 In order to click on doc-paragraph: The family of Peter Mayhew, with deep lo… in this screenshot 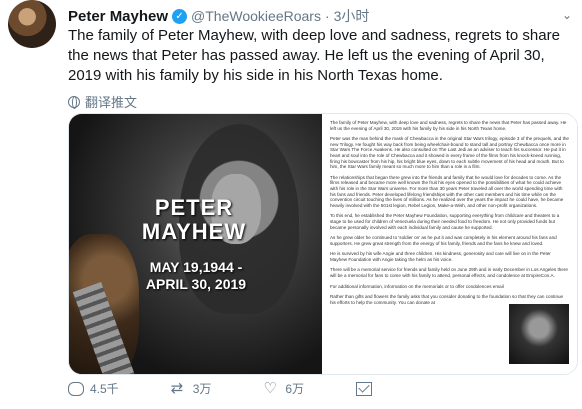, I will do `click(448, 125)`.